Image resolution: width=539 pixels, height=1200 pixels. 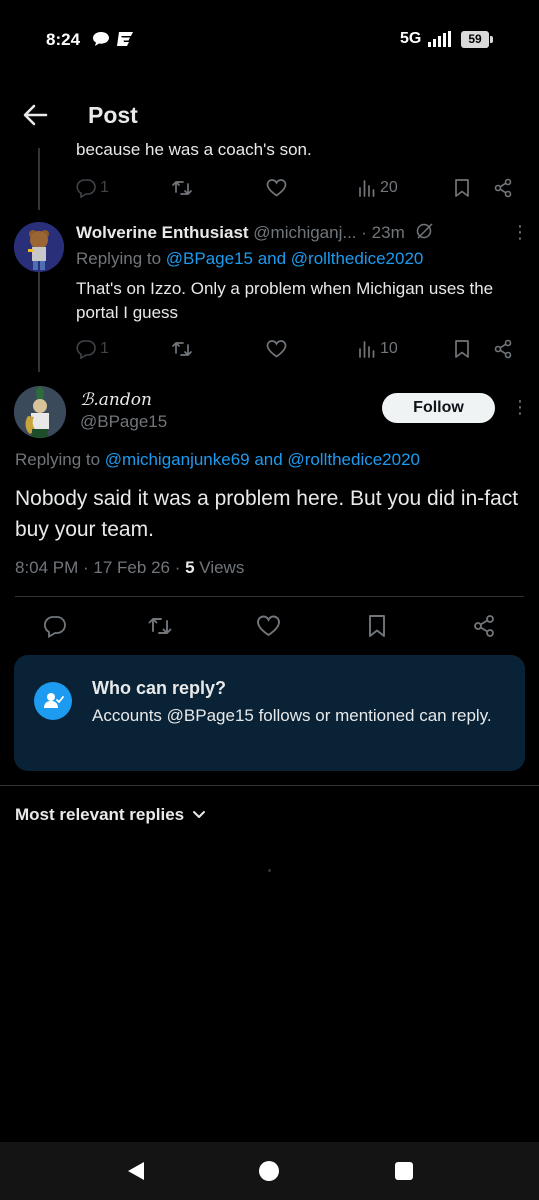 I want to click on views-count: 5, so click(x=190, y=567).